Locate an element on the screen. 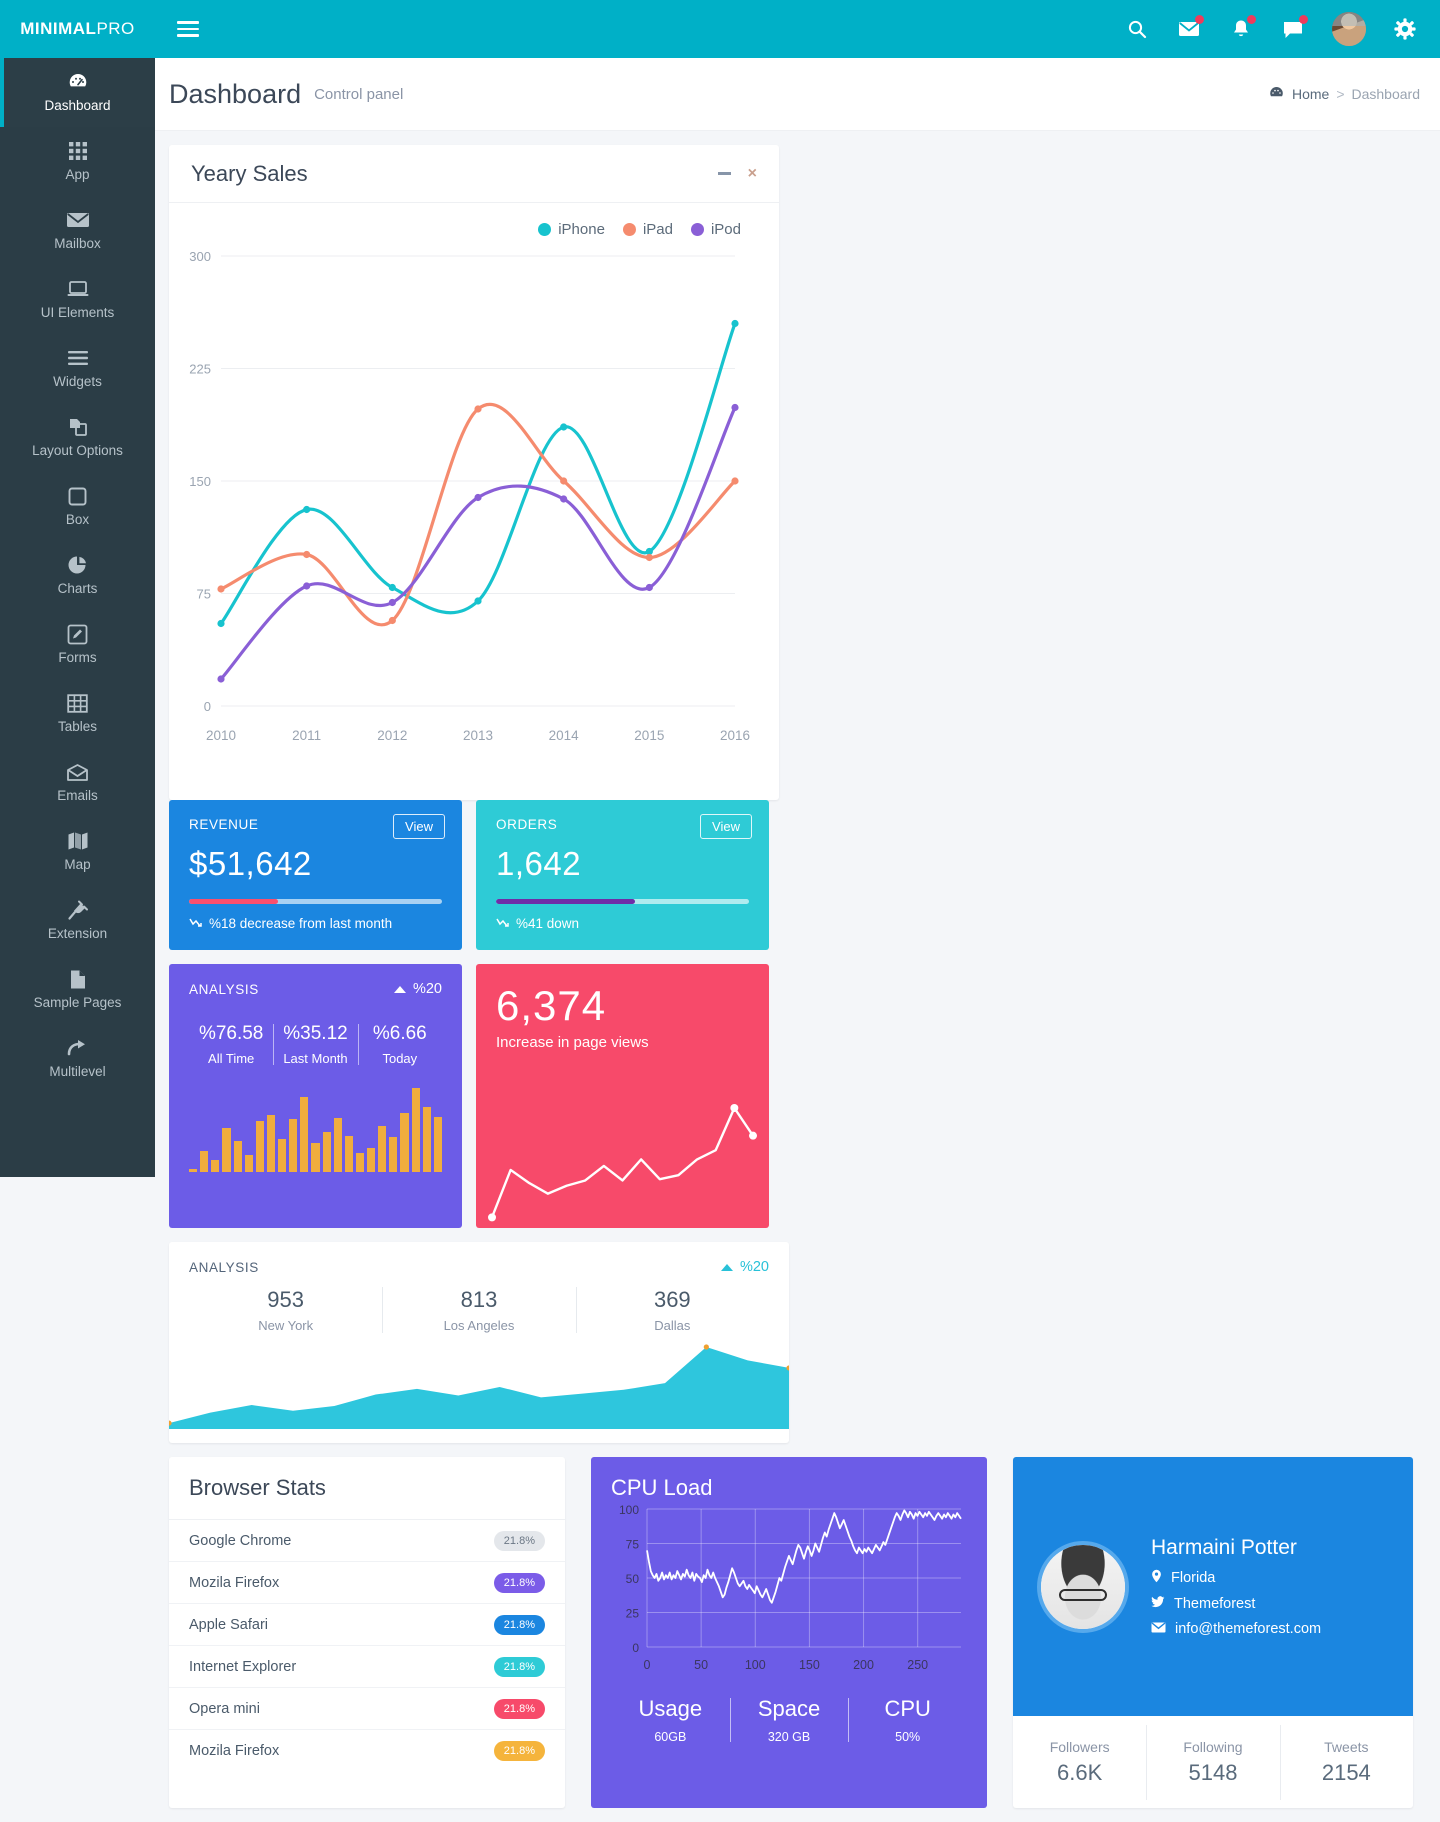 The image size is (1440, 1822). legend-item-ipod: iPod is located at coordinates (715, 229).